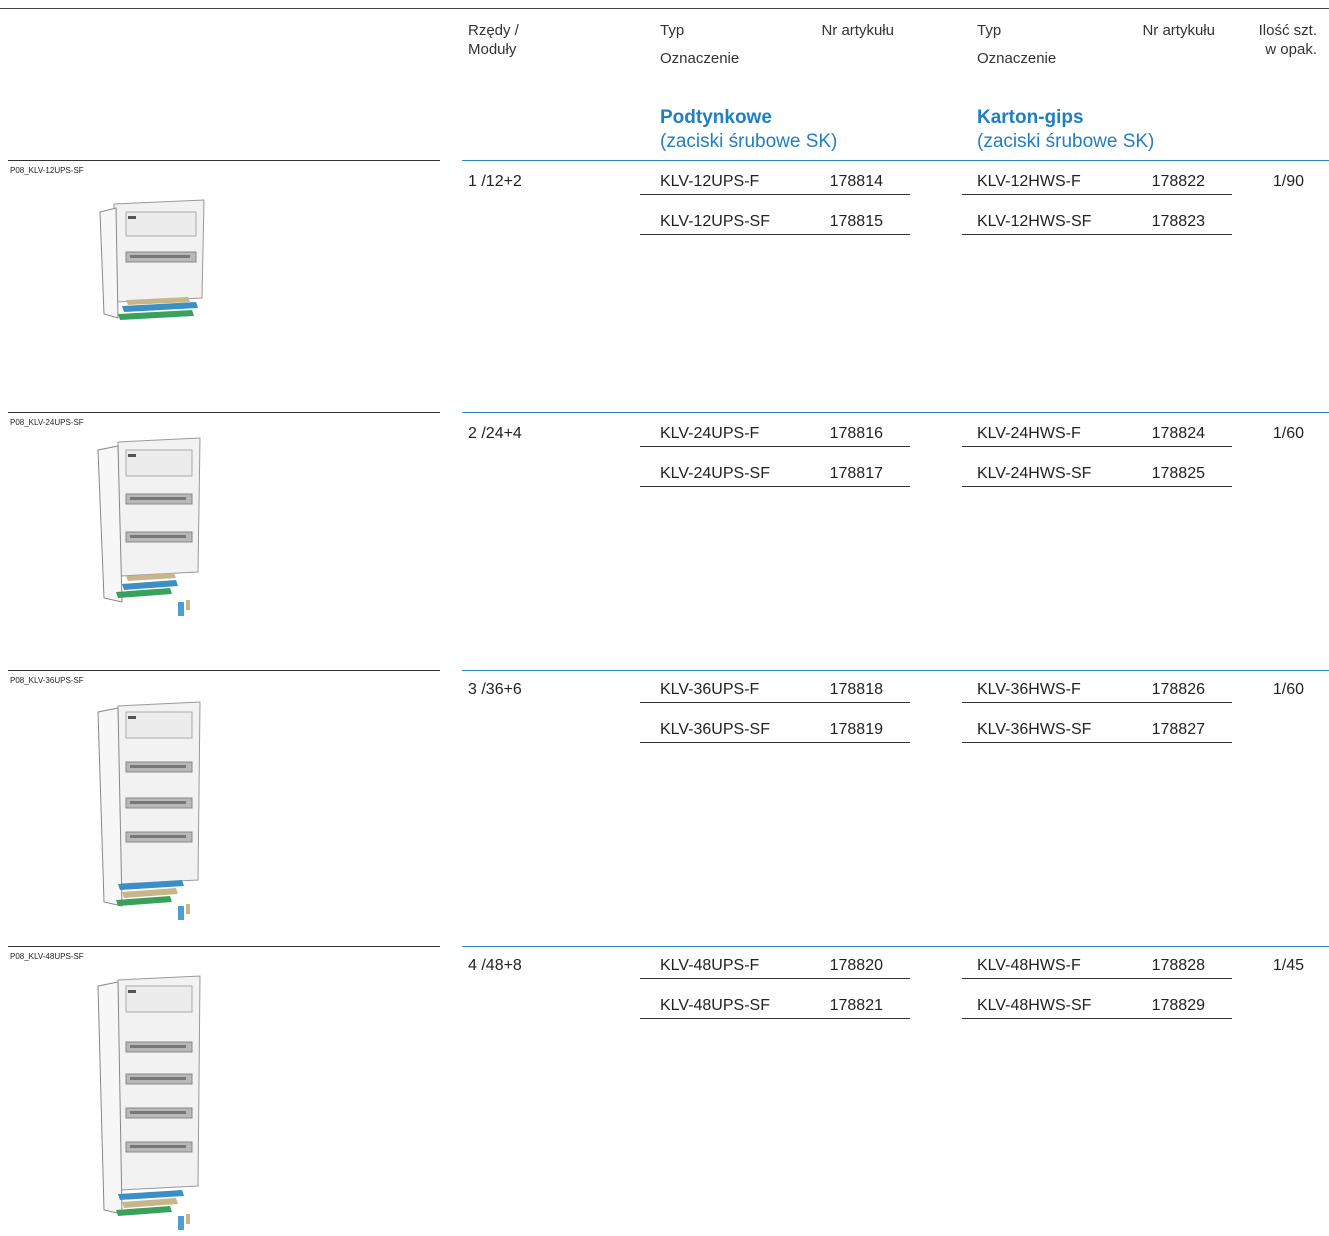 The image size is (1329, 1236). I want to click on distribution-board-36-image, so click(149, 810).